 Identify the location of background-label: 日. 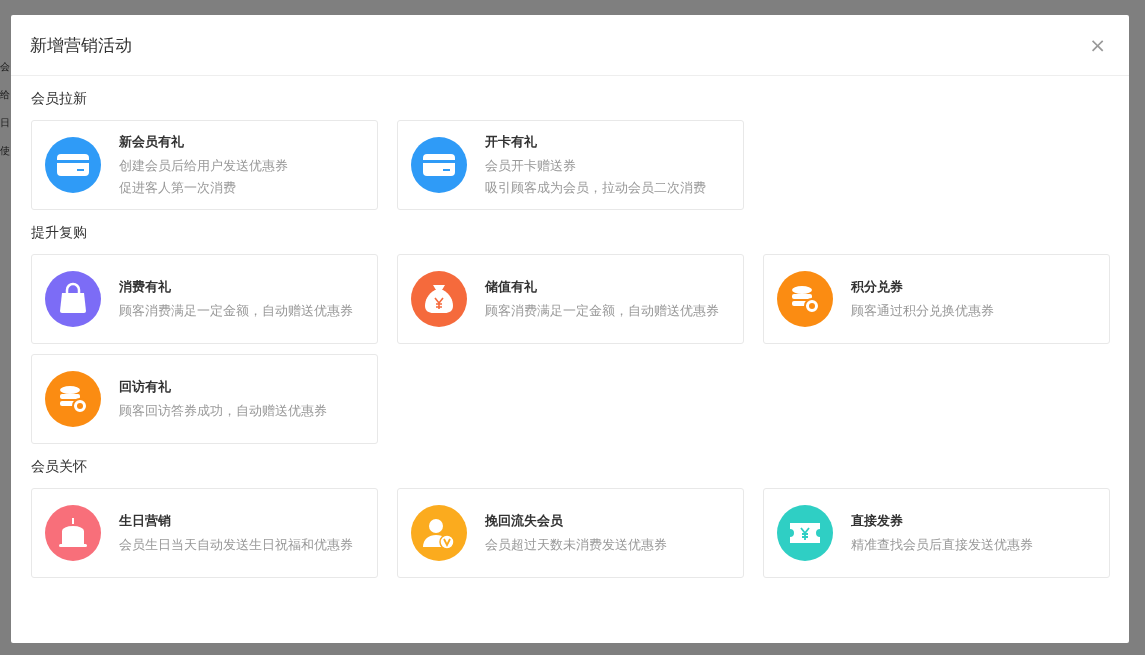
(5, 123).